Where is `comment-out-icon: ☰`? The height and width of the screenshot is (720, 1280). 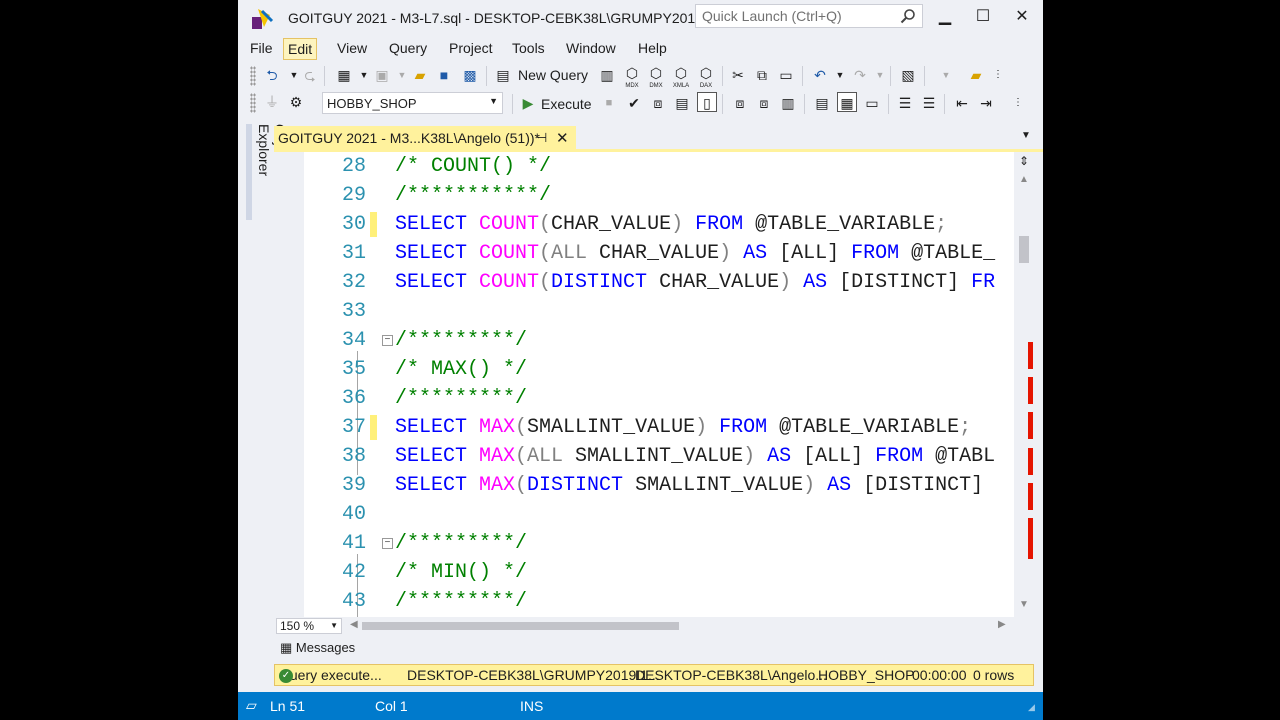 comment-out-icon: ☰ is located at coordinates (905, 103).